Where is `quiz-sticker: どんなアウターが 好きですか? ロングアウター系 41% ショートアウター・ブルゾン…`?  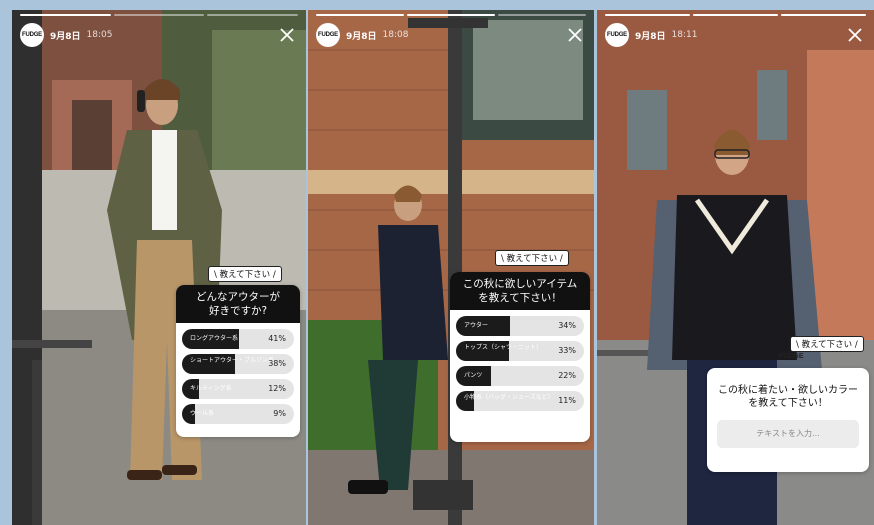
quiz-sticker: どんなアウターが 好きですか? ロングアウター系 41% ショートアウター・ブルゾン… is located at coordinates (238, 361).